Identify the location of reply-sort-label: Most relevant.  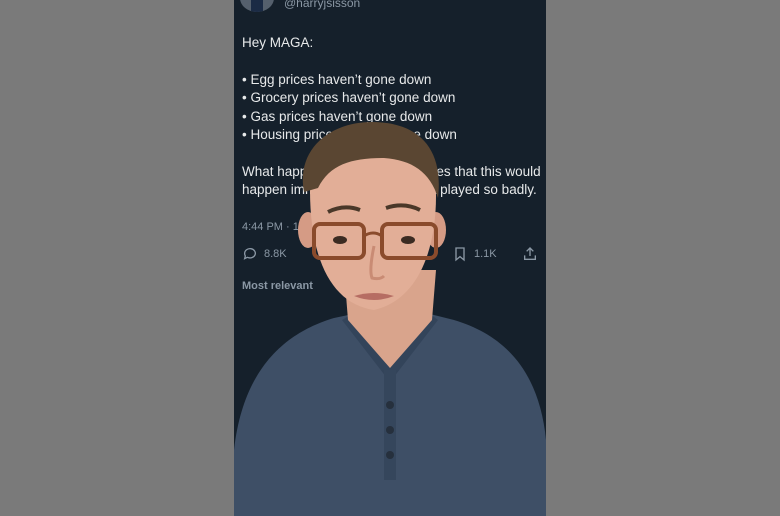
(277, 286).